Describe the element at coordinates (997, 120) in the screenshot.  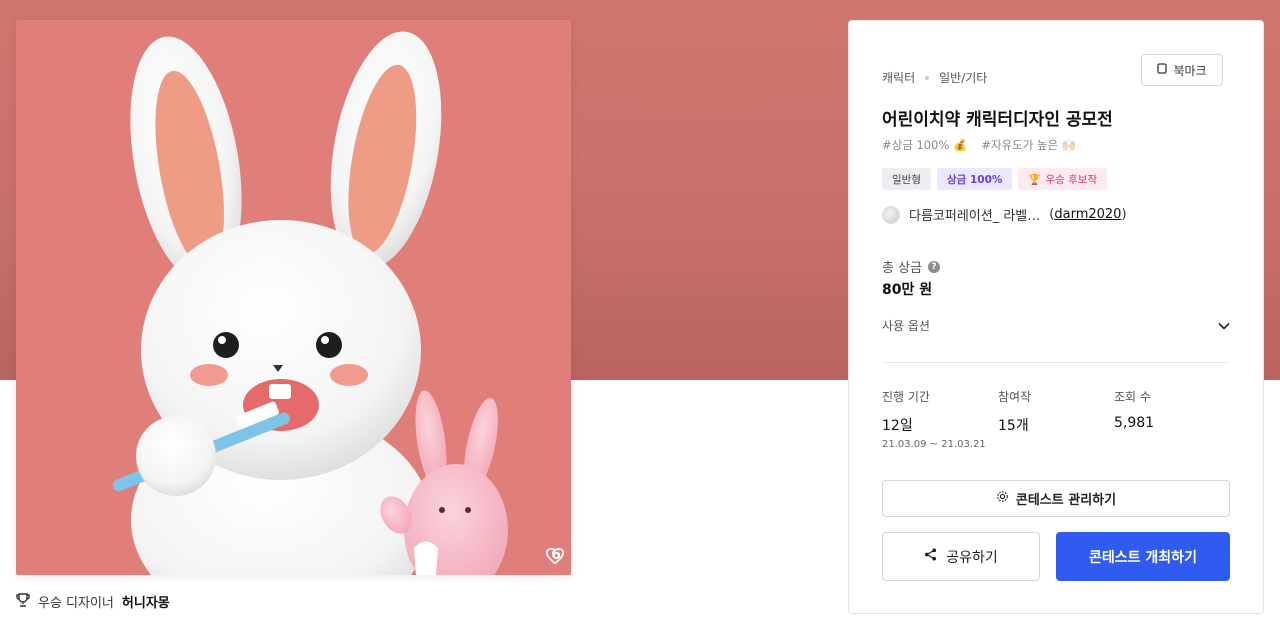
I see `page-title: 어린이치약 캐릭터디자인 공모전` at that location.